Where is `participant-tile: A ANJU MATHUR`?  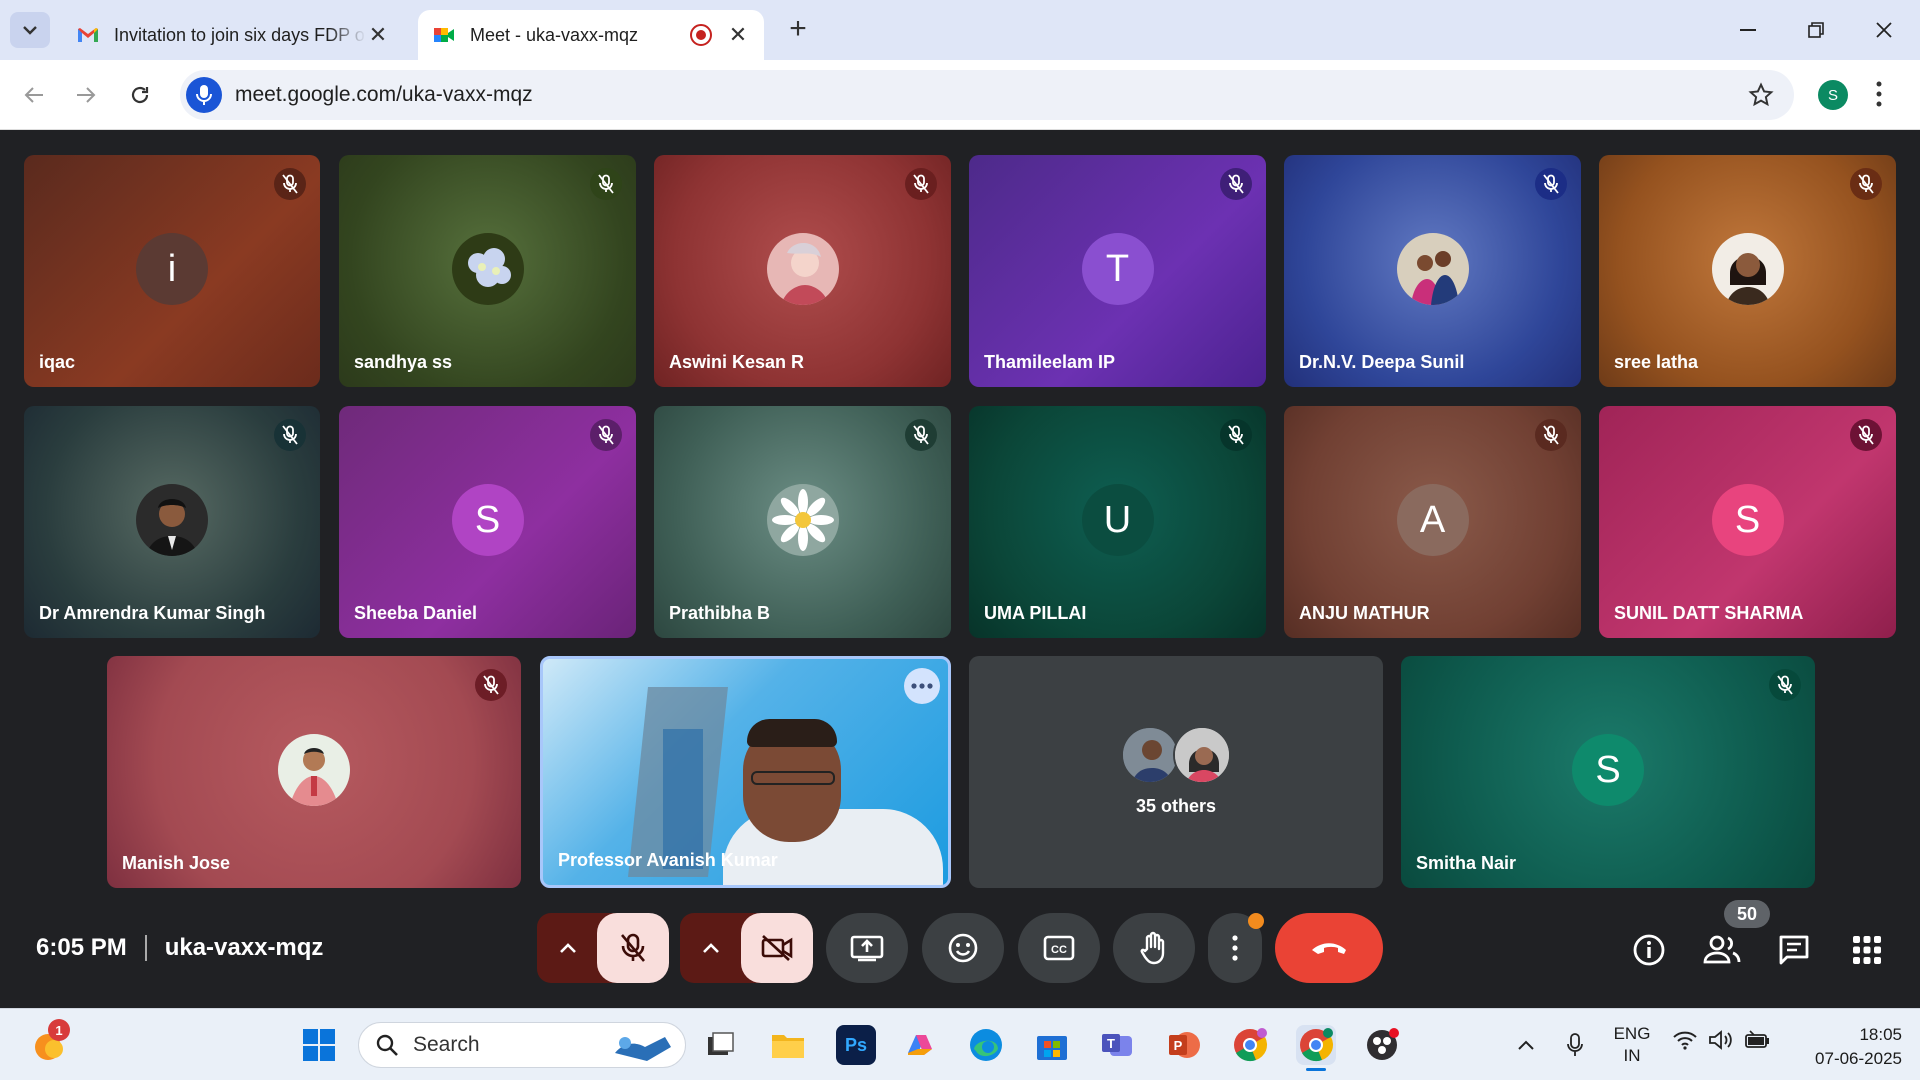 participant-tile: A ANJU MATHUR is located at coordinates (1432, 522).